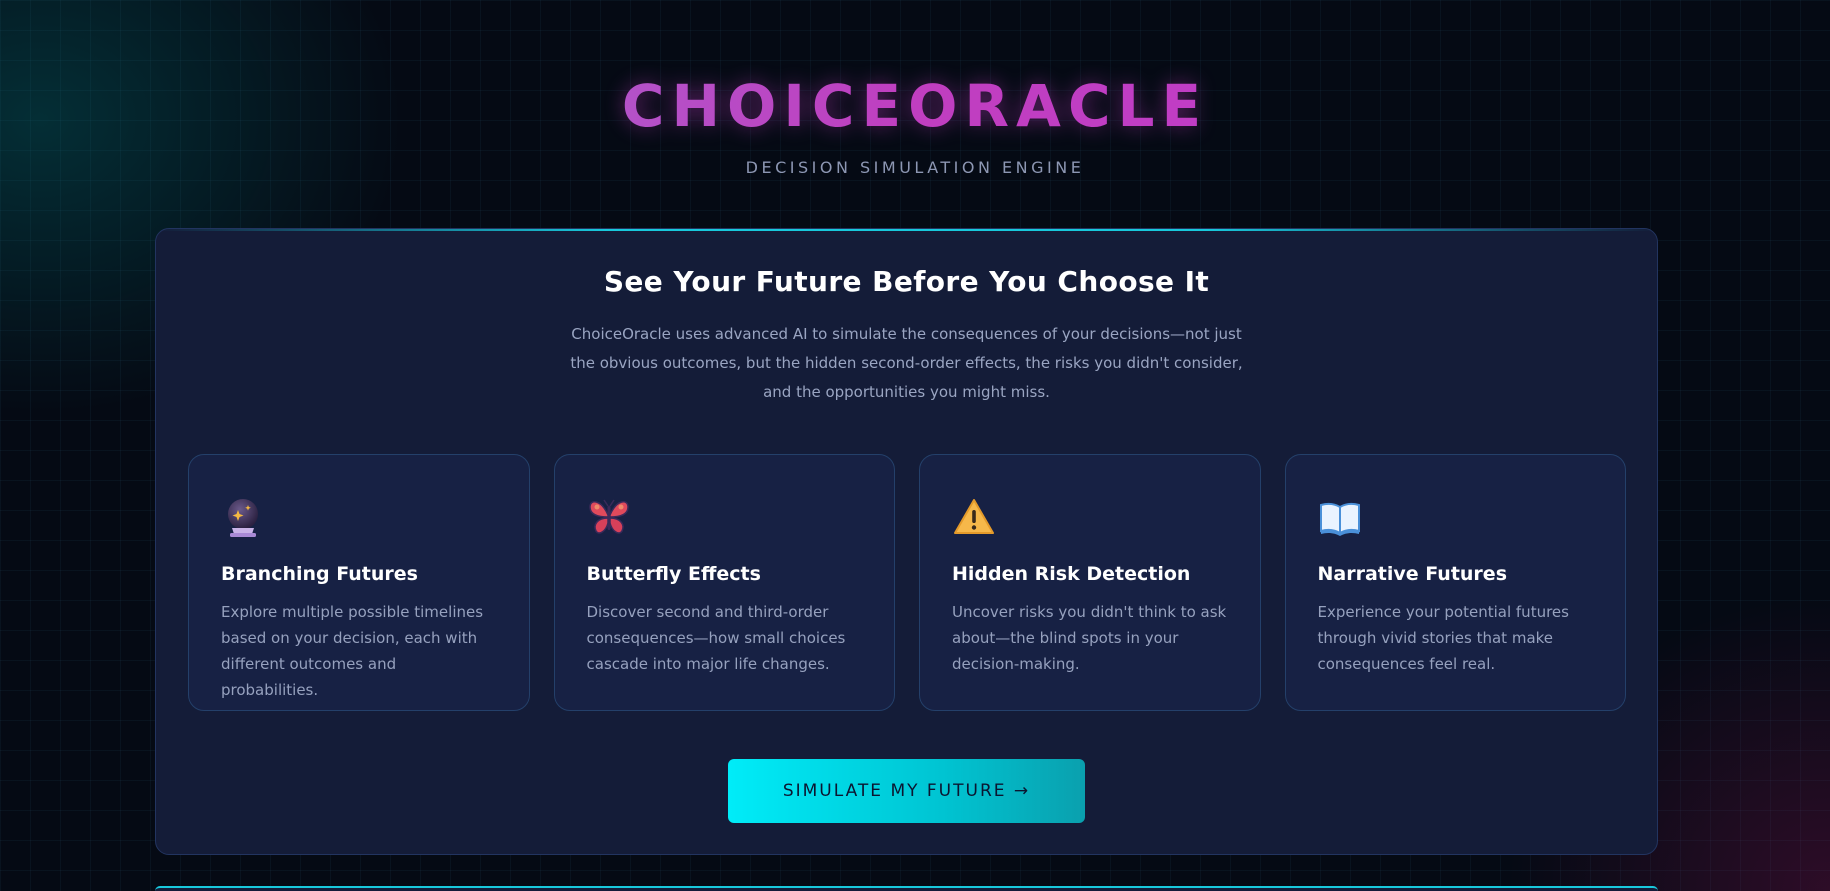 The height and width of the screenshot is (891, 1830). What do you see at coordinates (1071, 574) in the screenshot?
I see `feature-title: Hidden Risk Detection` at bounding box center [1071, 574].